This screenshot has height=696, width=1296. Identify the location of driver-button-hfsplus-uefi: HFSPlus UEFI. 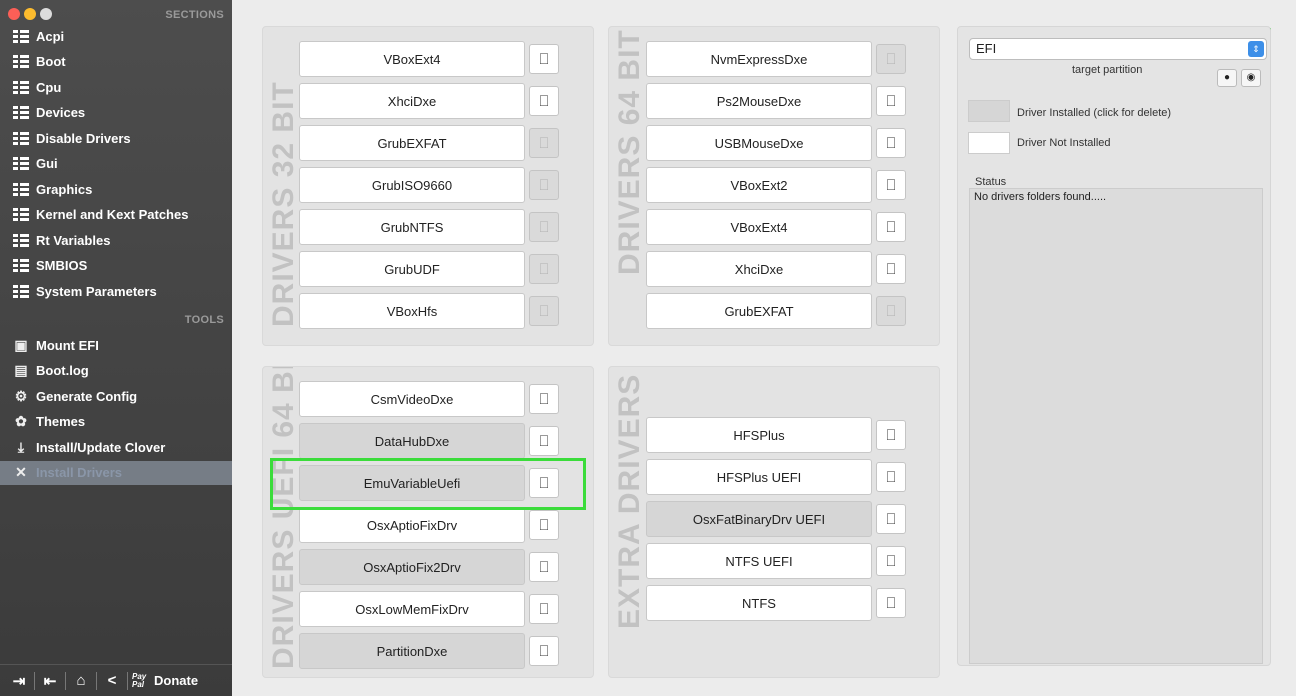
(759, 477).